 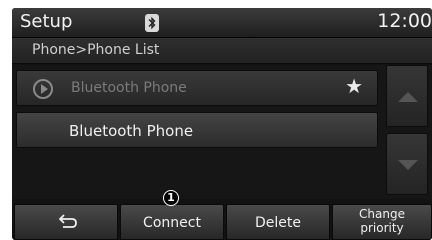 What do you see at coordinates (46, 21) in the screenshot?
I see `screen-title: Setup` at bounding box center [46, 21].